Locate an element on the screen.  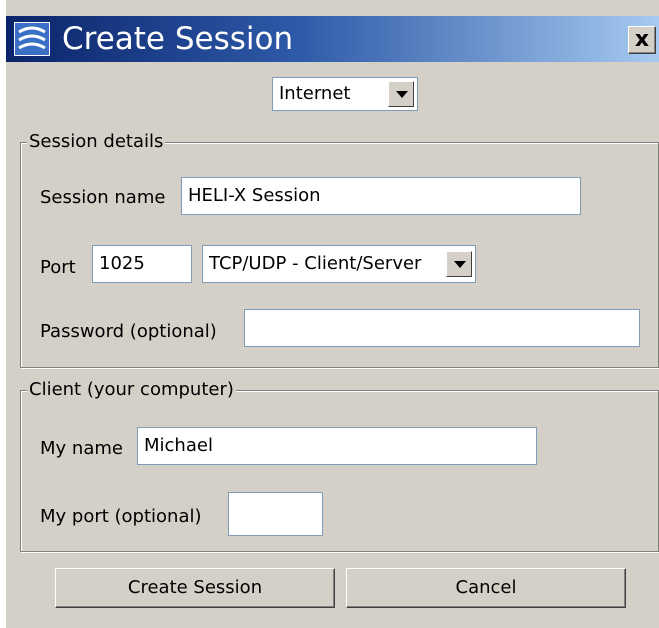
connection-mode-dropdown-button is located at coordinates (401, 94).